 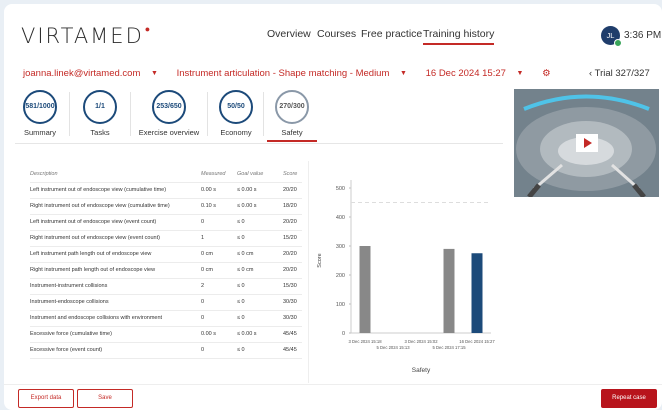 I want to click on y-tick-label: 100, so click(x=340, y=305).